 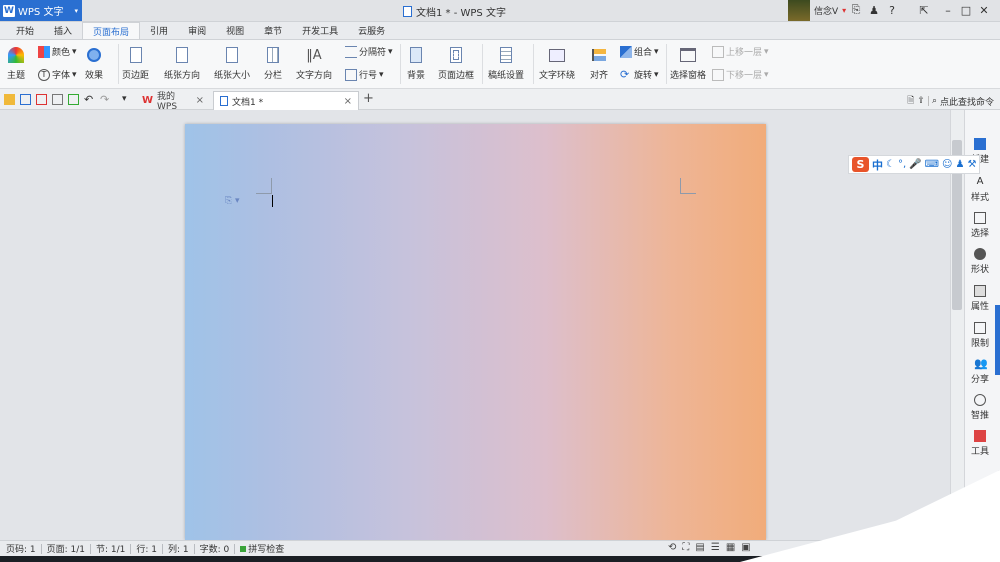 What do you see at coordinates (639, 74) in the screenshot?
I see `rotate-button: ⟳ 旋转 ▾` at bounding box center [639, 74].